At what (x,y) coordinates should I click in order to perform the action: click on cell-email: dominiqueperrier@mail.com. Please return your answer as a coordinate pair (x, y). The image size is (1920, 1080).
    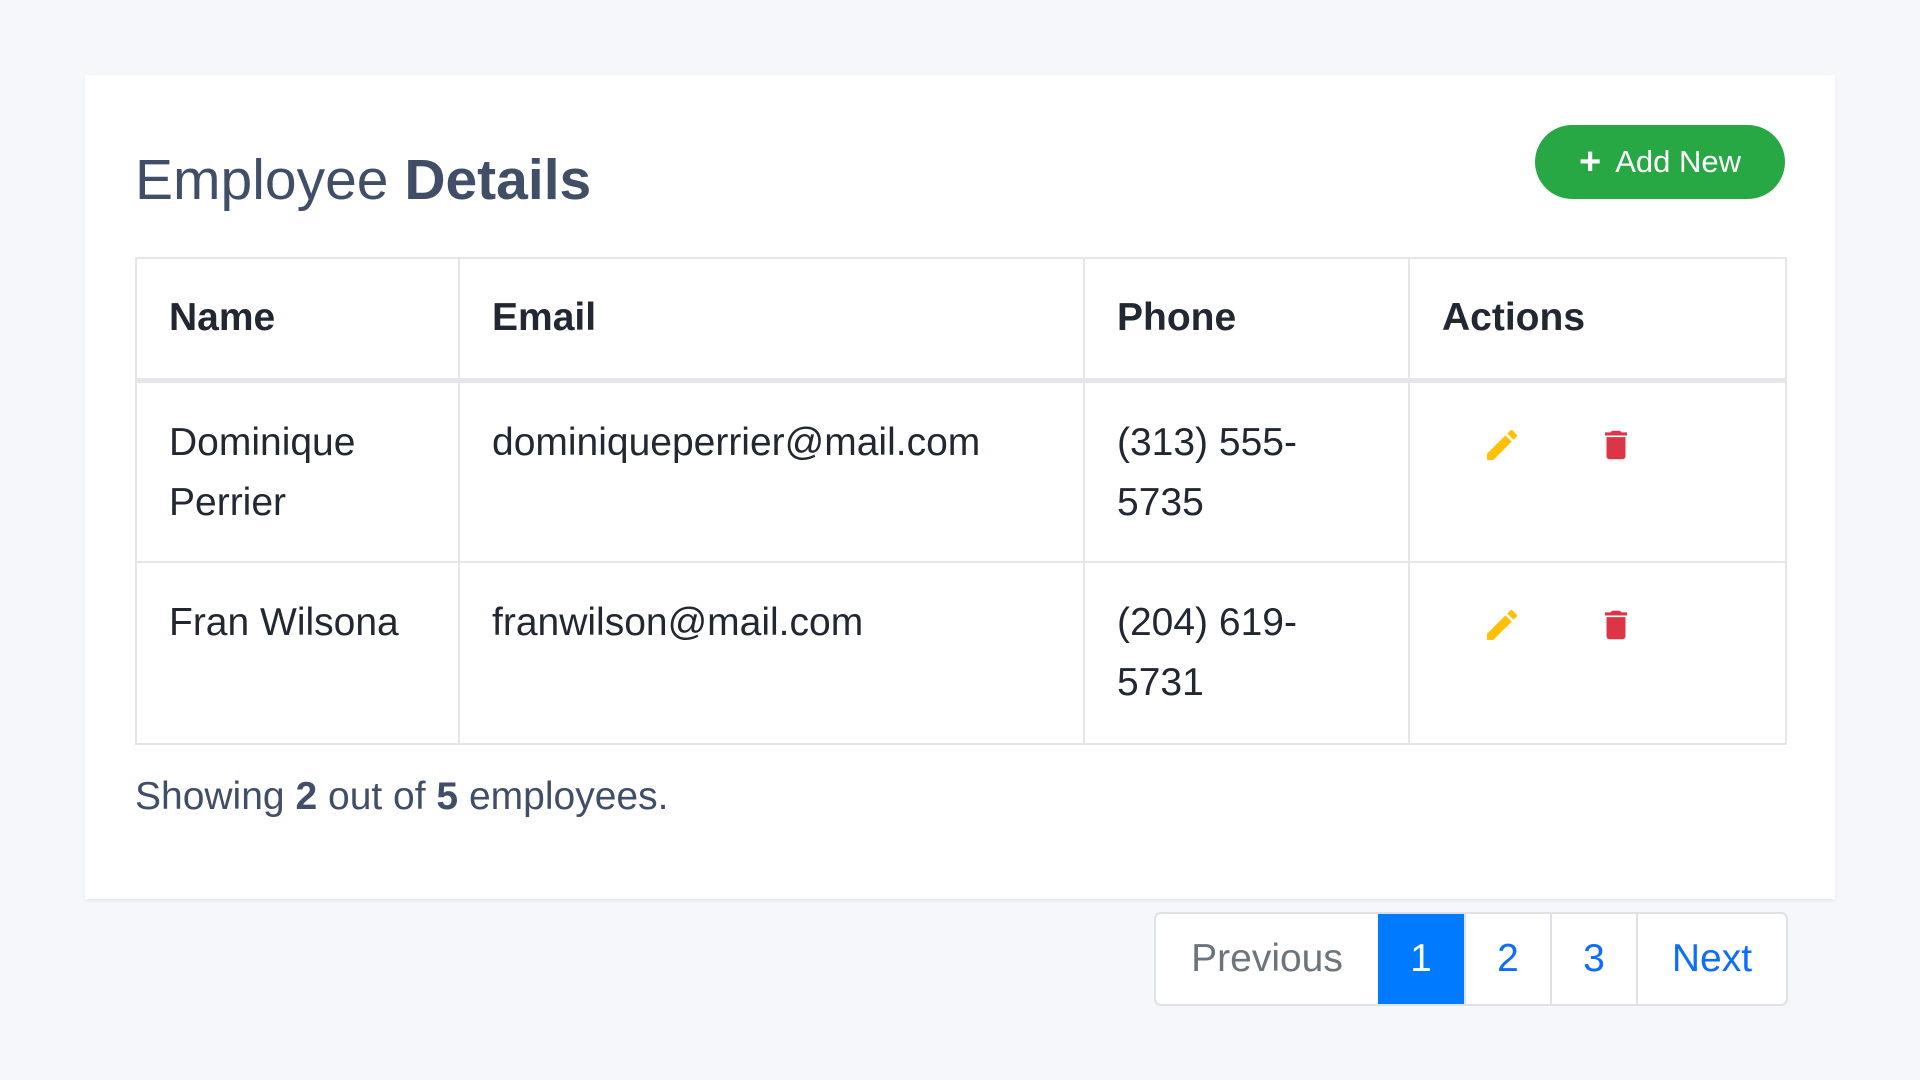
    Looking at the image, I should click on (771, 471).